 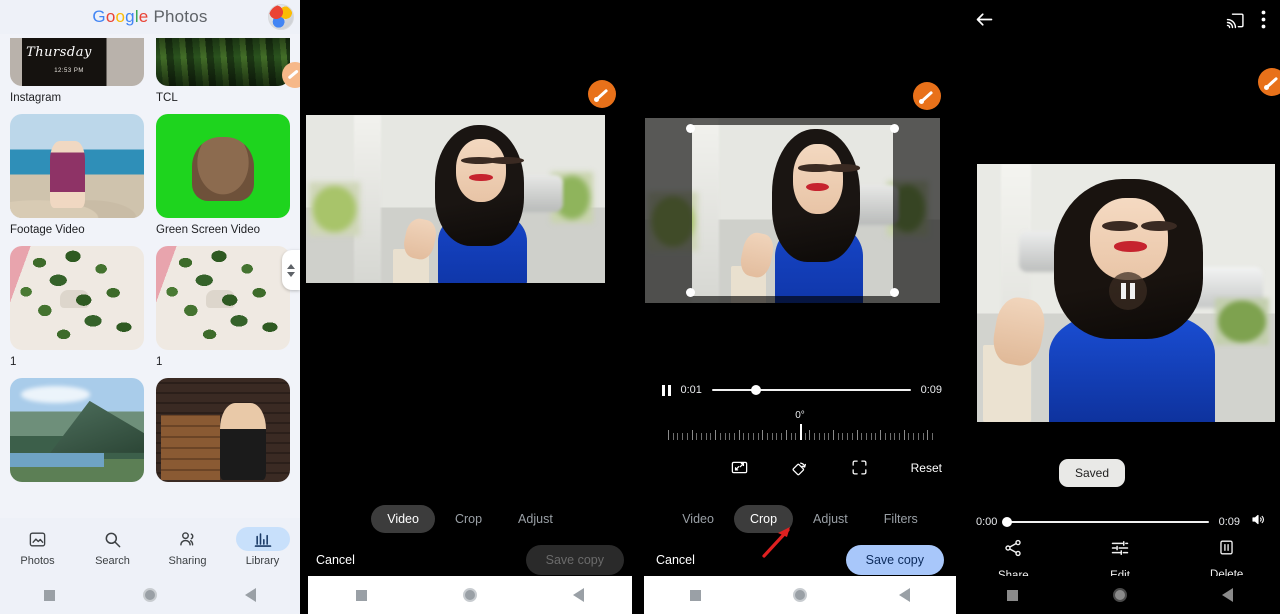 I want to click on android-system-bar, so click(x=470, y=595).